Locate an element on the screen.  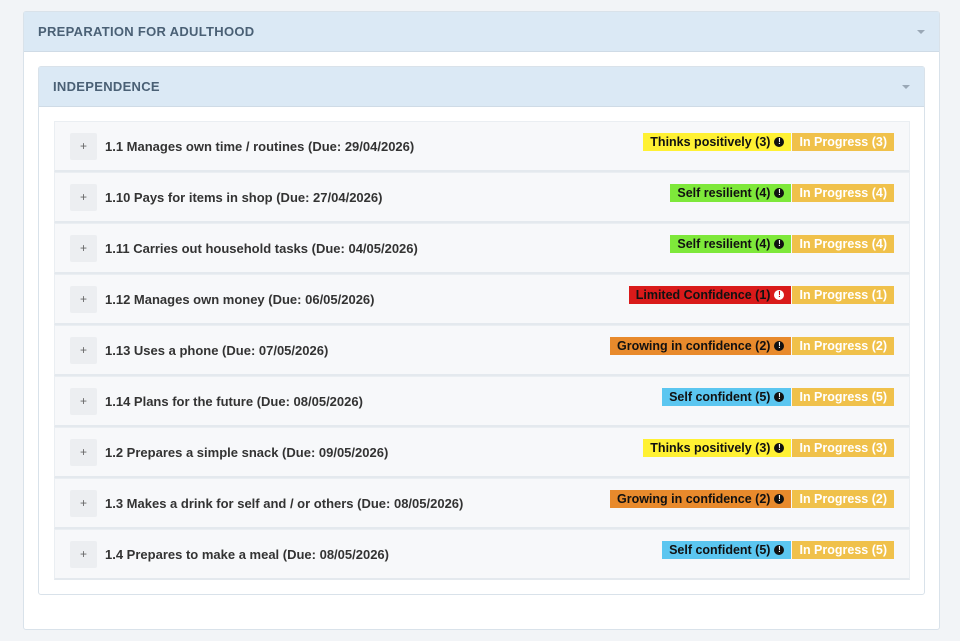
preparation-panel-title: PREPARATION FOR ADULTHOOD is located at coordinates (146, 31).